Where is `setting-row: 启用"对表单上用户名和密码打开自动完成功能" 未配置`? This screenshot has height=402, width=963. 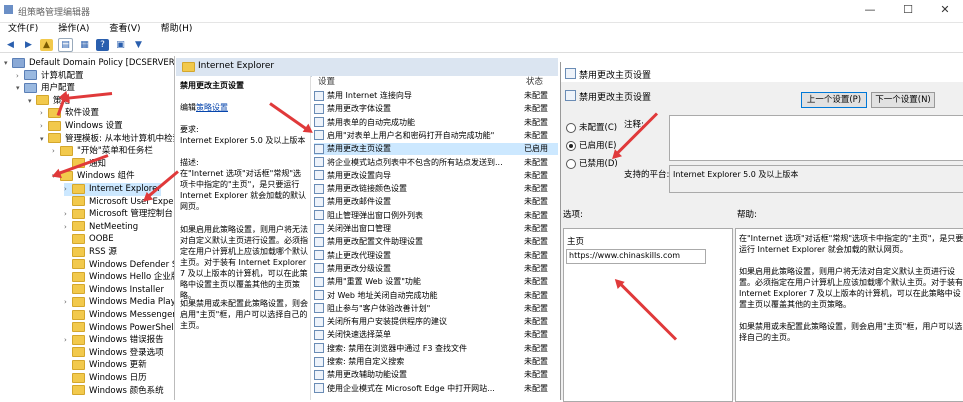 setting-row: 启用"对表单上用户名和密码打开自动完成功能" 未配置 is located at coordinates (436, 136).